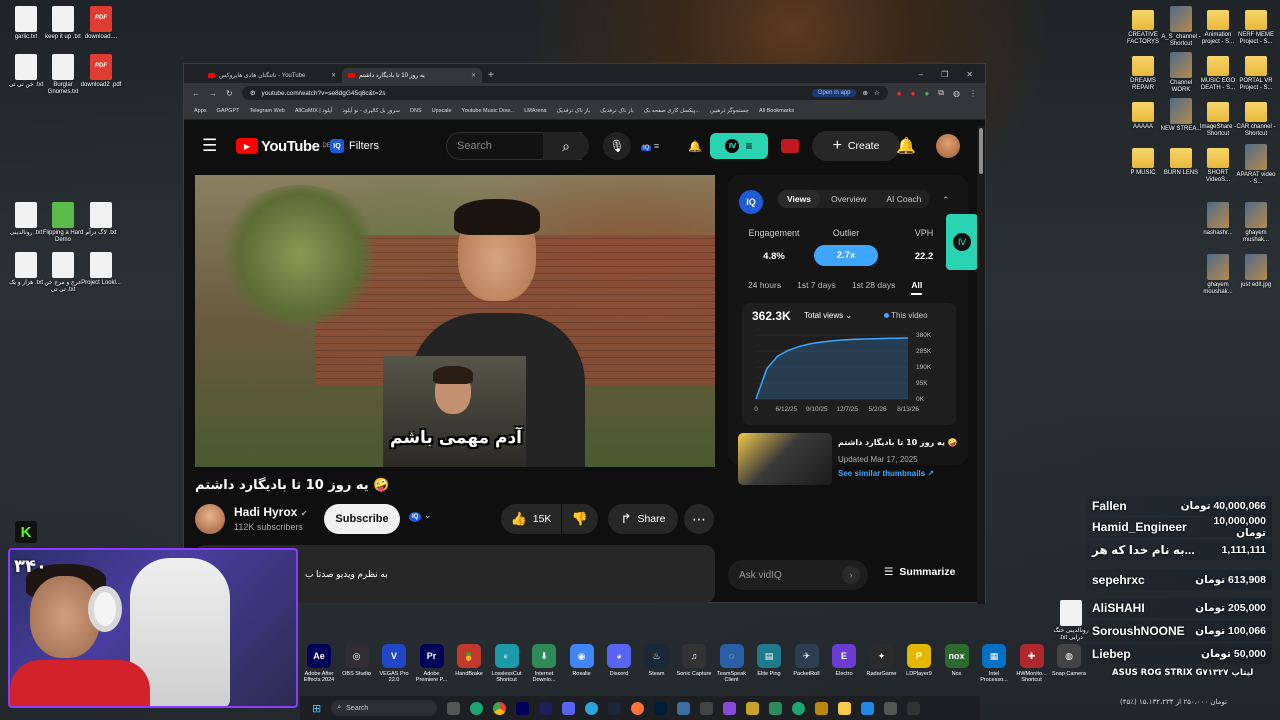 The height and width of the screenshot is (720, 1280). What do you see at coordinates (1069, 659) in the screenshot?
I see `app-shortcut: ◍ Snap Camera` at bounding box center [1069, 659].